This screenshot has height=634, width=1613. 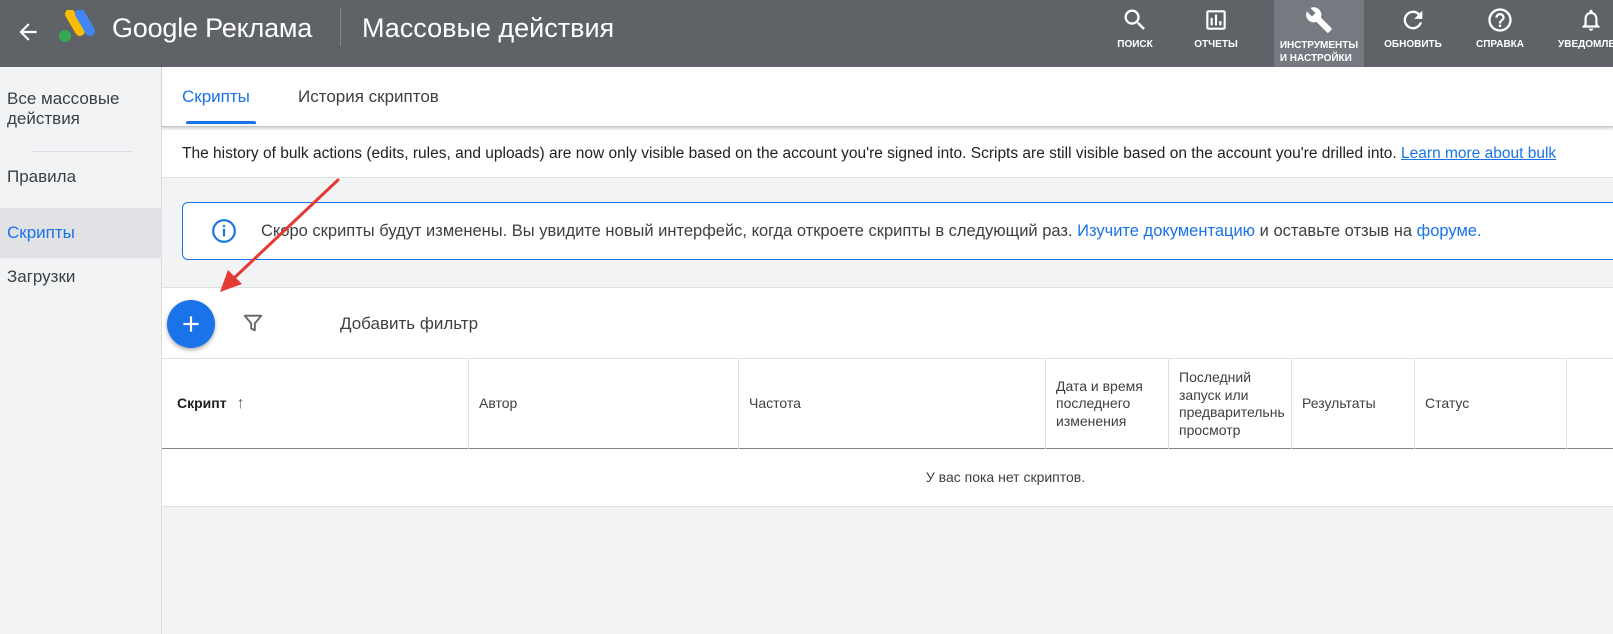 I want to click on info-icon, so click(x=224, y=231).